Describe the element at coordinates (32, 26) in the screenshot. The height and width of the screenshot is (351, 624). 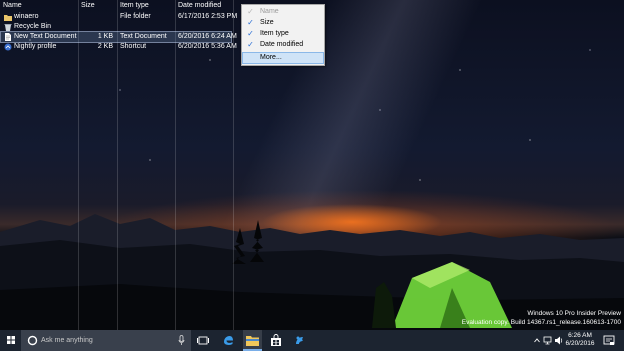
I see `file-name: Recycle Bin` at that location.